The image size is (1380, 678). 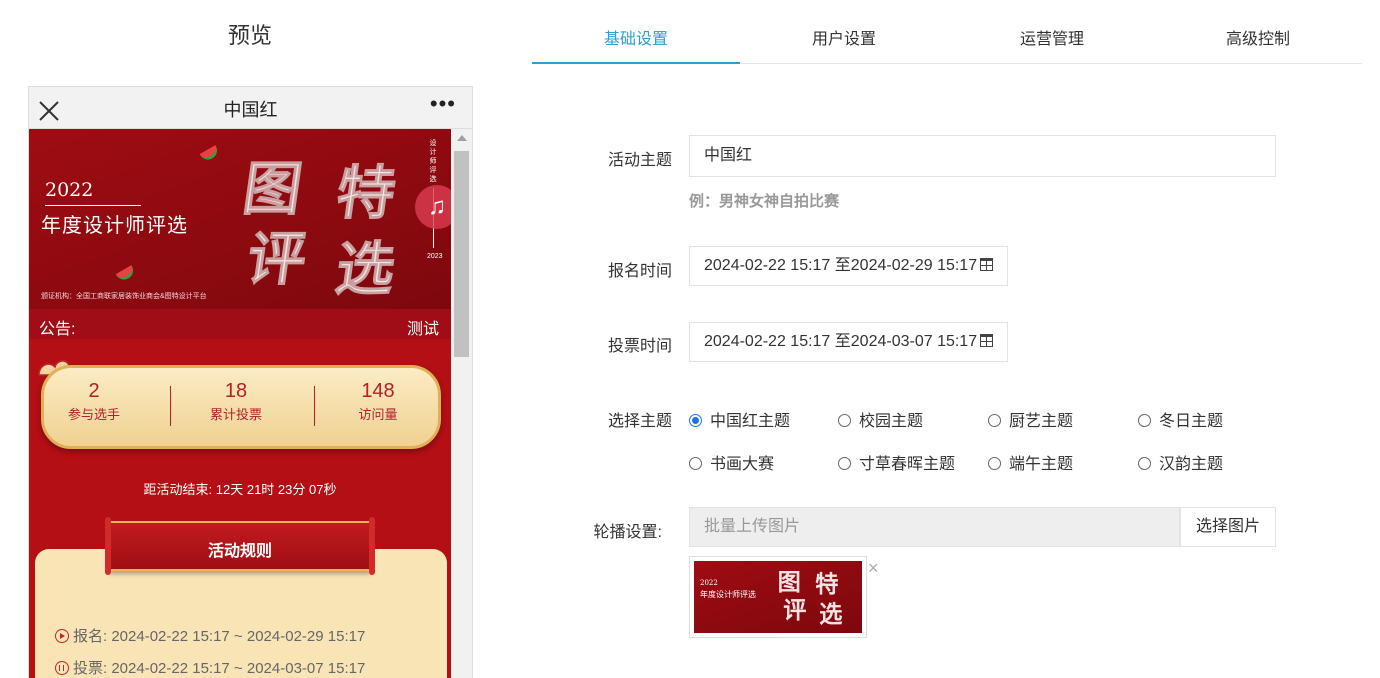 I want to click on notice-bar: 公告: 测试, so click(x=240, y=324).